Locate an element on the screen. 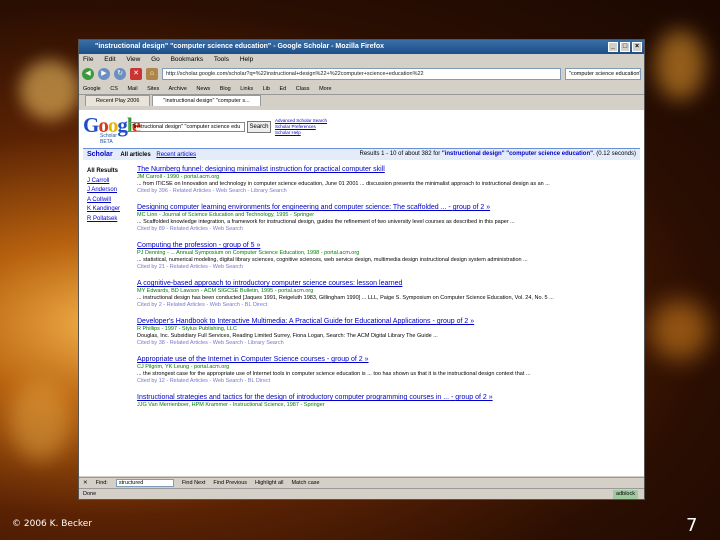  adblock-badge: adblock is located at coordinates (625, 494).